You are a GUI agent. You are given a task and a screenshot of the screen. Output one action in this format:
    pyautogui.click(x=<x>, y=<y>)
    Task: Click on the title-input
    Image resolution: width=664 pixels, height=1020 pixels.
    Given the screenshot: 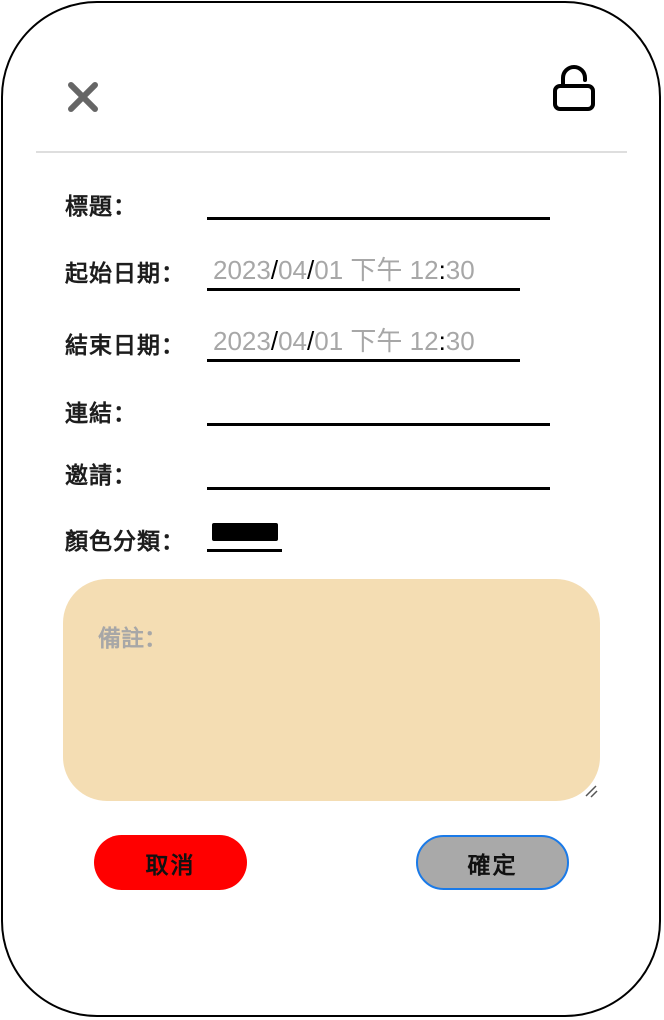 What is the action you would take?
    pyautogui.click(x=378, y=205)
    